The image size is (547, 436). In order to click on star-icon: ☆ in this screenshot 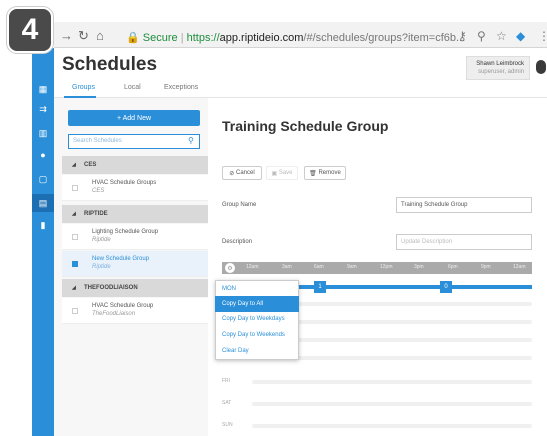, I will do `click(501, 36)`.